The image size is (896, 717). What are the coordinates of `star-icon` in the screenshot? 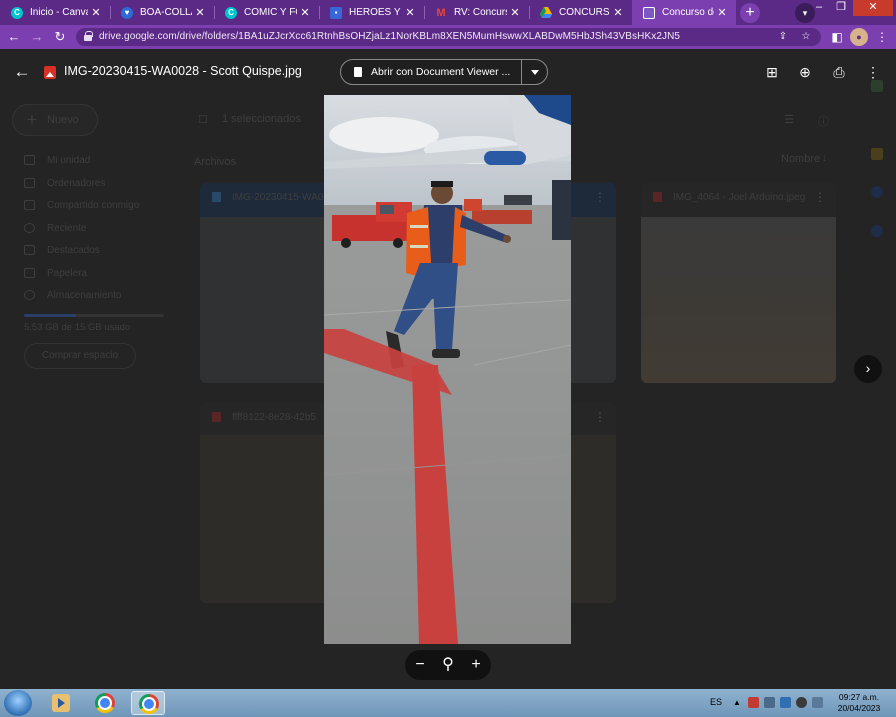 It's located at (29, 250).